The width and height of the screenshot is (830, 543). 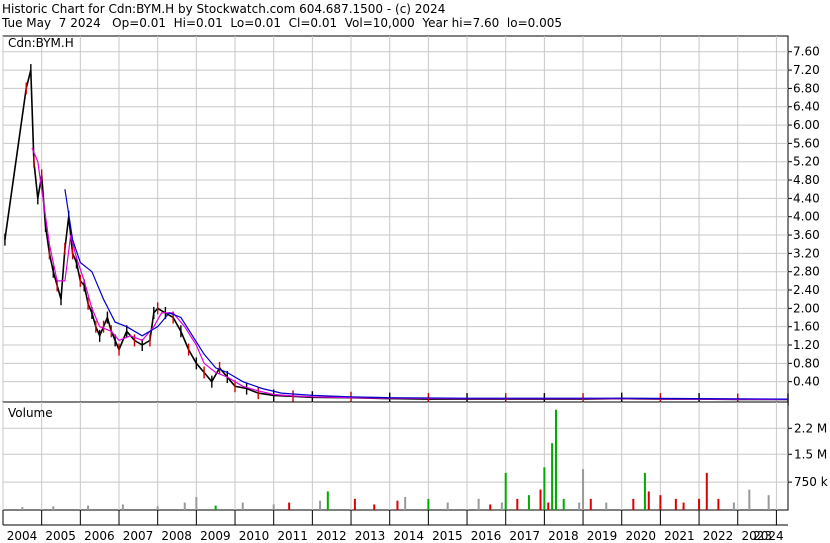 What do you see at coordinates (806, 52) in the screenshot?
I see `y-tick-label: 7.60` at bounding box center [806, 52].